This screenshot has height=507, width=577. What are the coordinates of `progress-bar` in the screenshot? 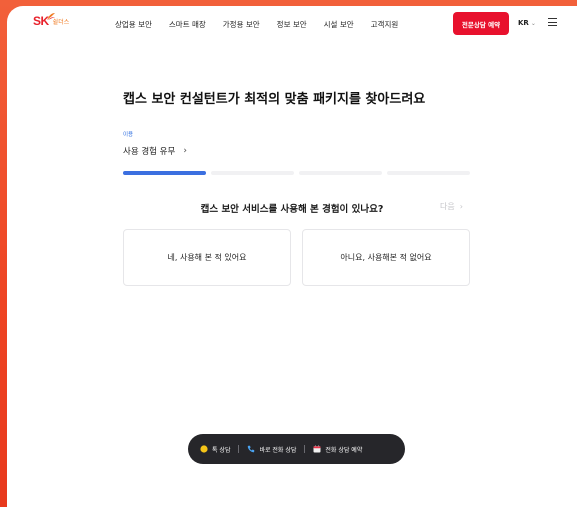 It's located at (299, 173).